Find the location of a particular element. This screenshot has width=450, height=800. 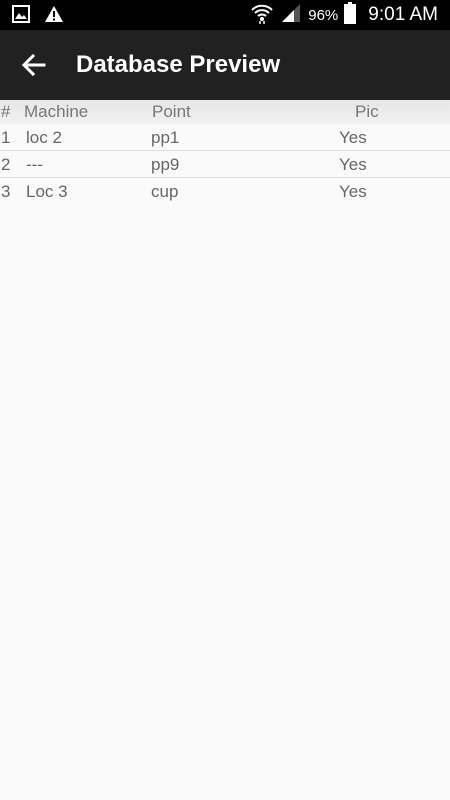

row-num: 2 is located at coordinates (6, 164).